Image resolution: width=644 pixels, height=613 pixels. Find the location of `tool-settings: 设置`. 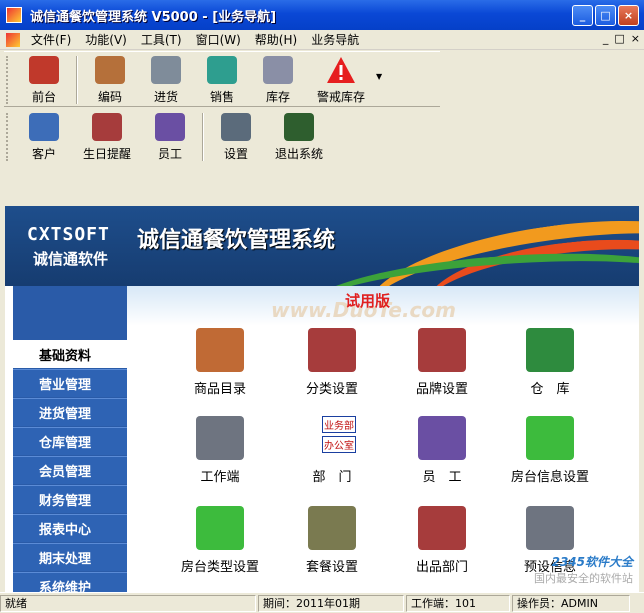

tool-settings: 设置 is located at coordinates (236, 135).